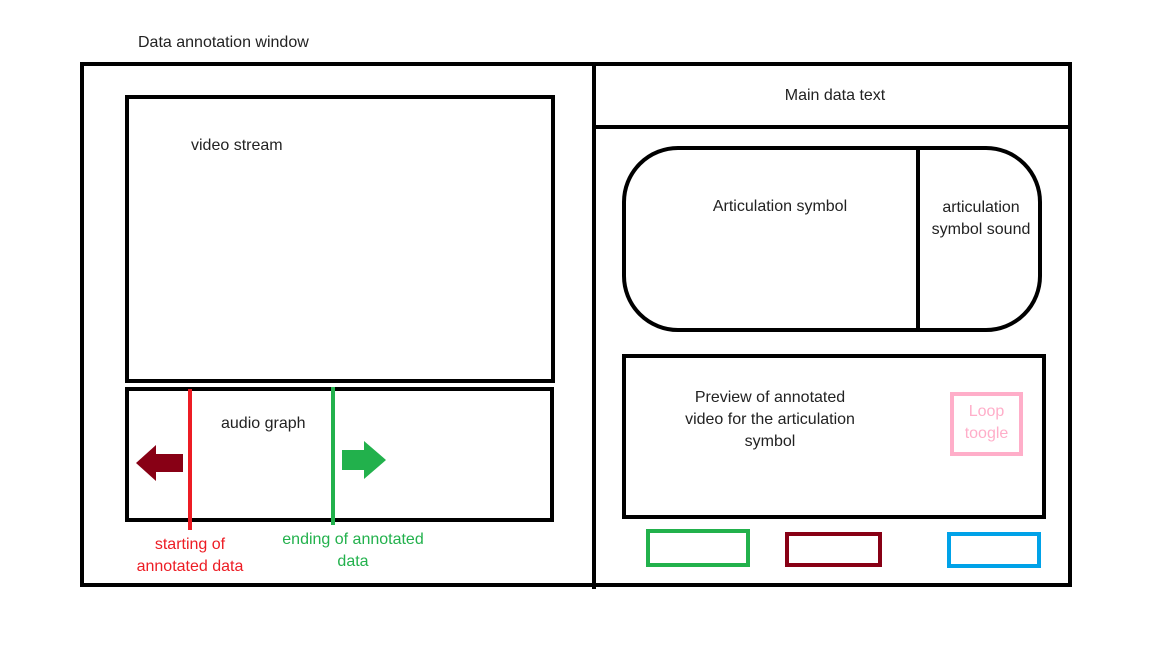  Describe the element at coordinates (981, 229) in the screenshot. I see `symbol-sound-line2: symbol sound` at that location.